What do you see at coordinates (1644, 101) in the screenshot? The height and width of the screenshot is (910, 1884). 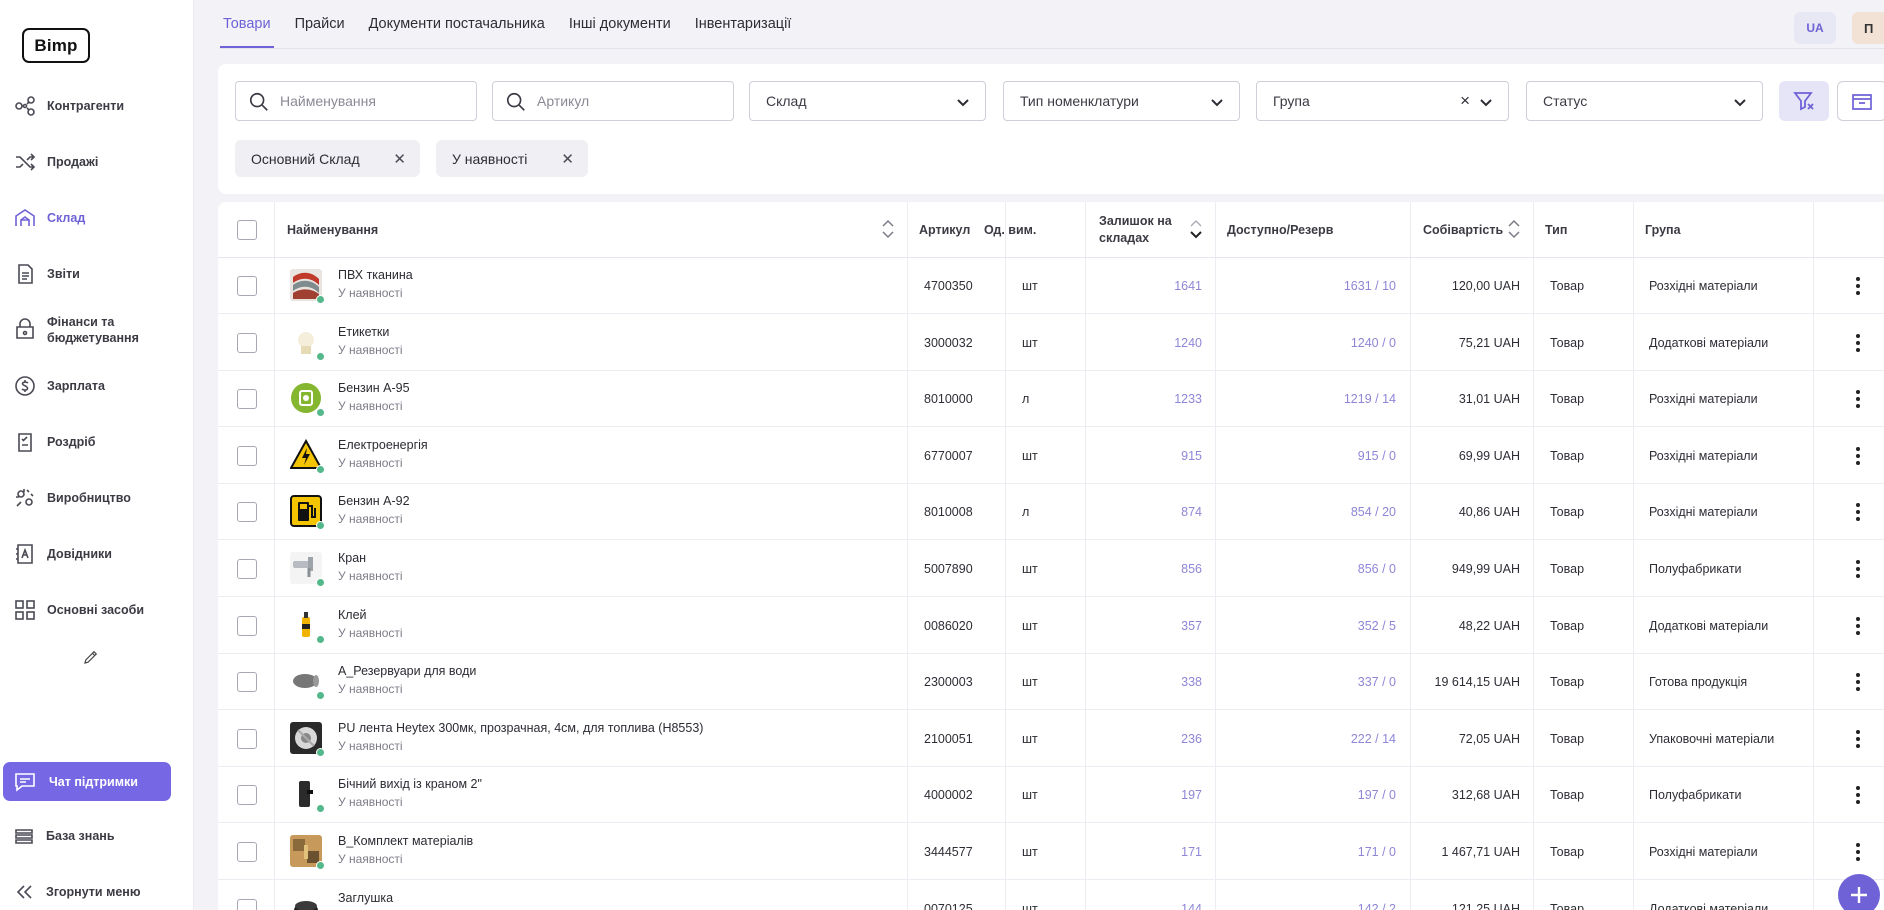 I see `status-select: Статус` at bounding box center [1644, 101].